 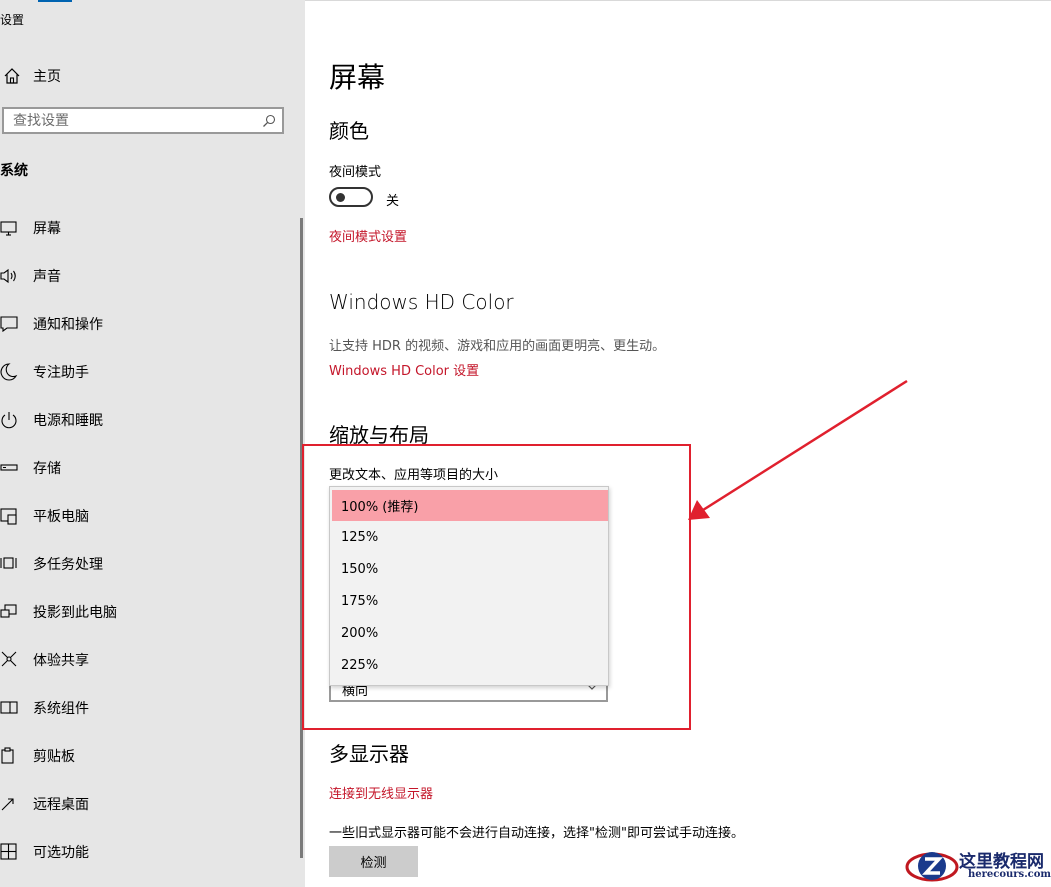 What do you see at coordinates (61, 805) in the screenshot?
I see `sidebar-item-label: 远程桌面` at bounding box center [61, 805].